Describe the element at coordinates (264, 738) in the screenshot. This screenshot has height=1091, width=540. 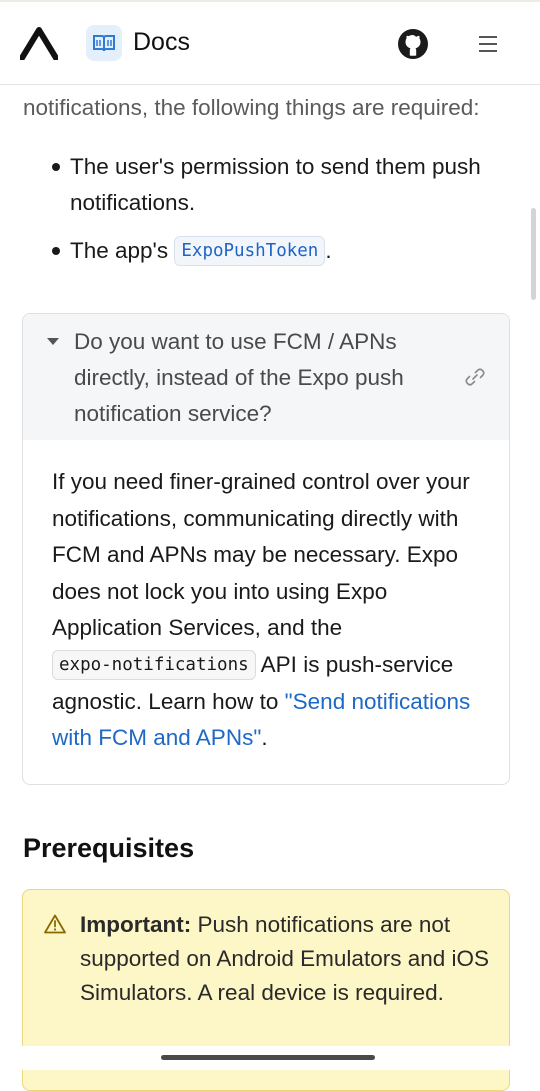
I see `details-body-end: .` at that location.